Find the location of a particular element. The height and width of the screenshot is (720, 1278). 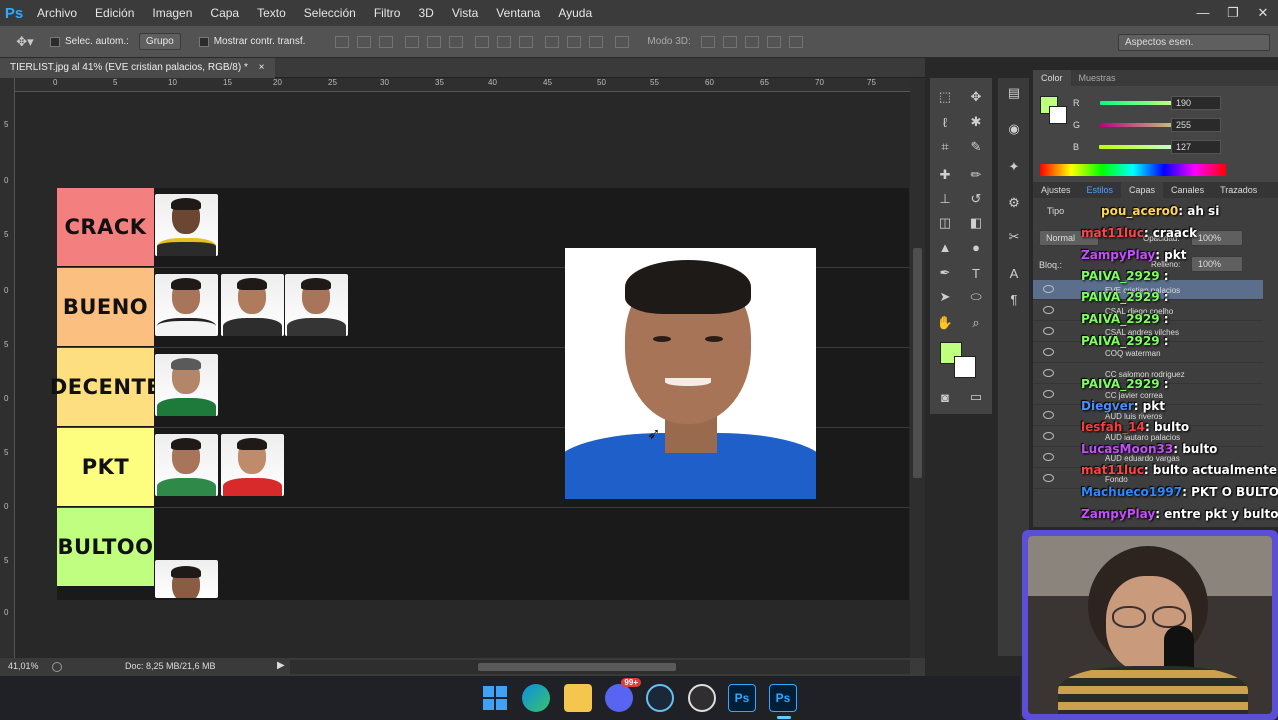

blur-tool-icon: ▲ is located at coordinates (945, 247).